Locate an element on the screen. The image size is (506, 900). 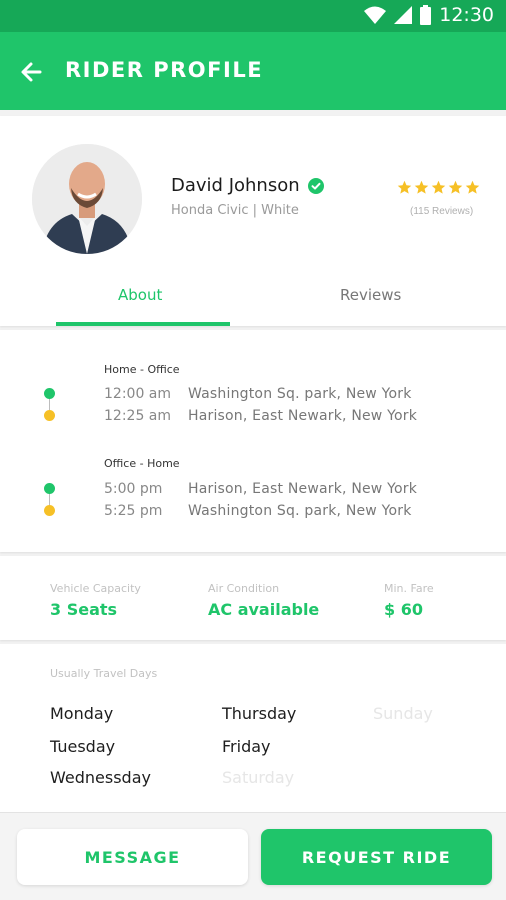
ac-label: Air Condition is located at coordinates (244, 588).